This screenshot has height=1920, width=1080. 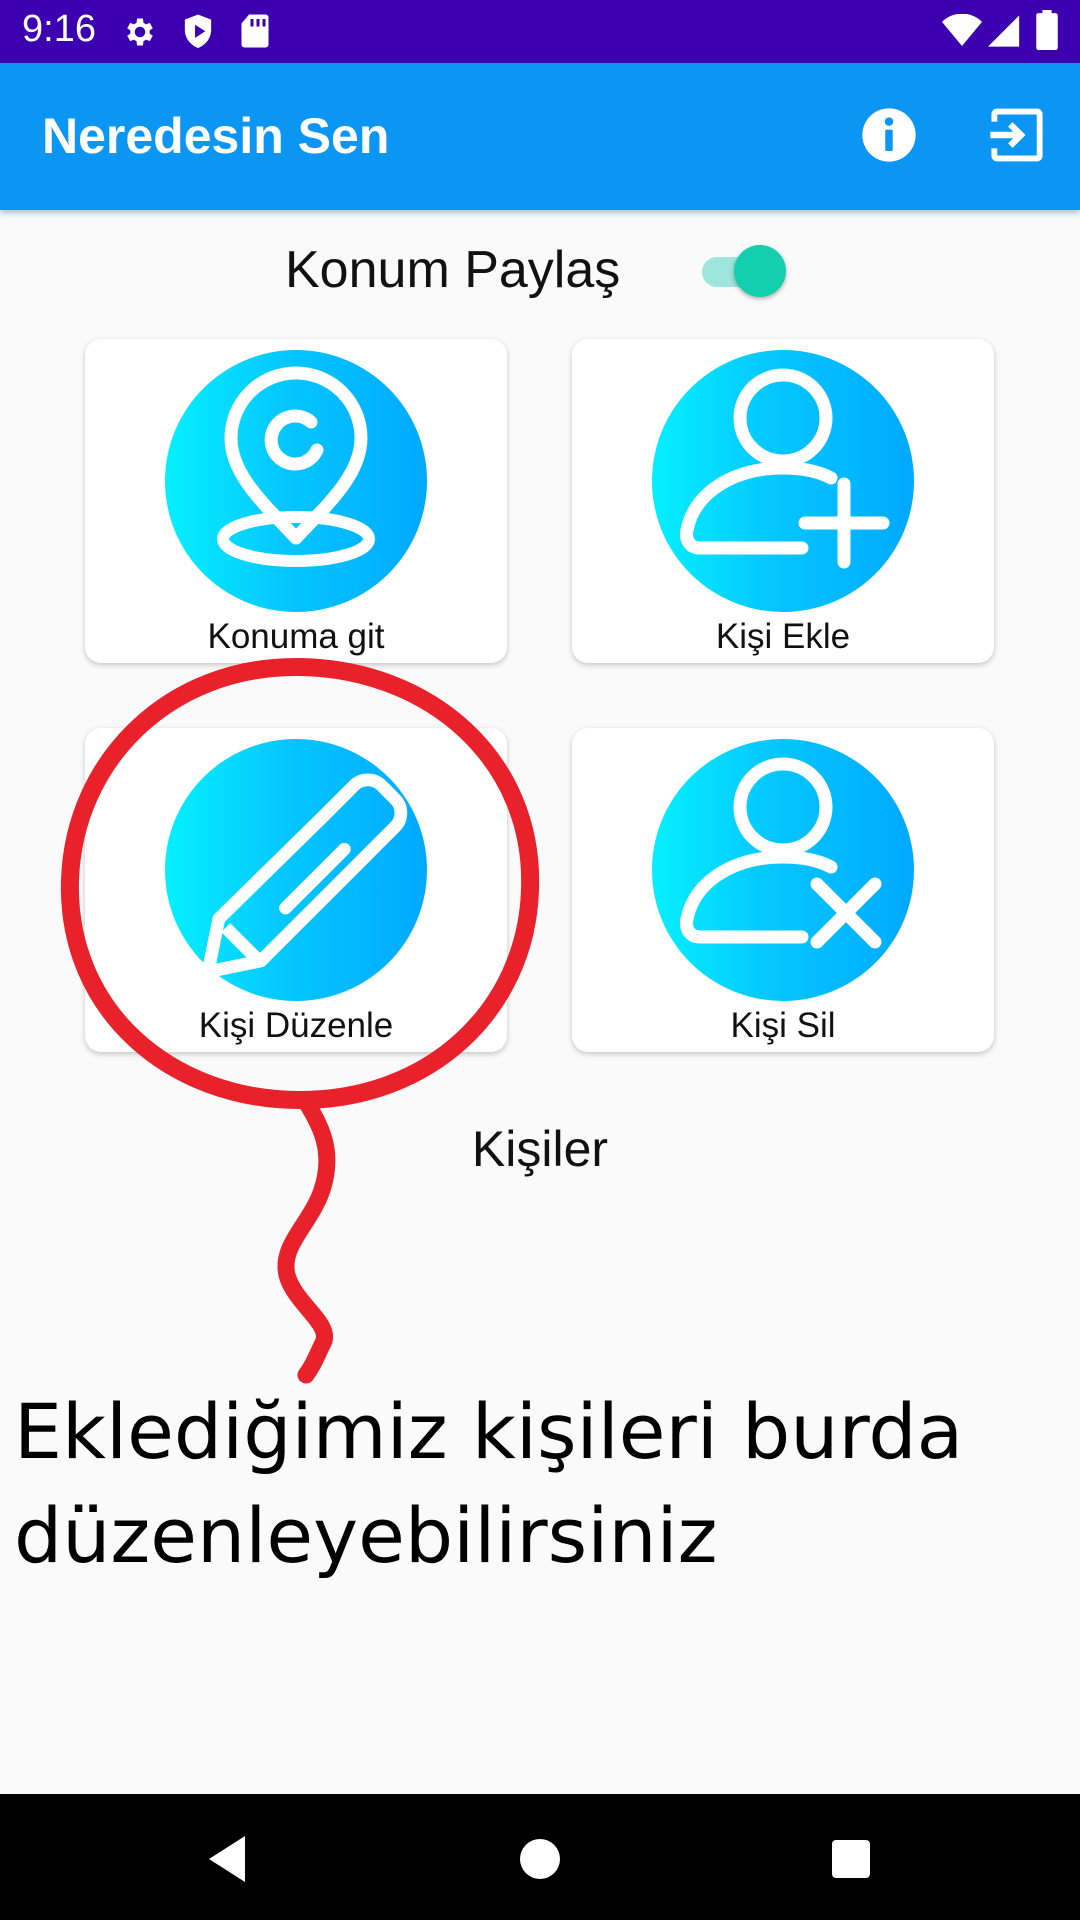 What do you see at coordinates (296, 636) in the screenshot?
I see `card-label: Konuma git` at bounding box center [296, 636].